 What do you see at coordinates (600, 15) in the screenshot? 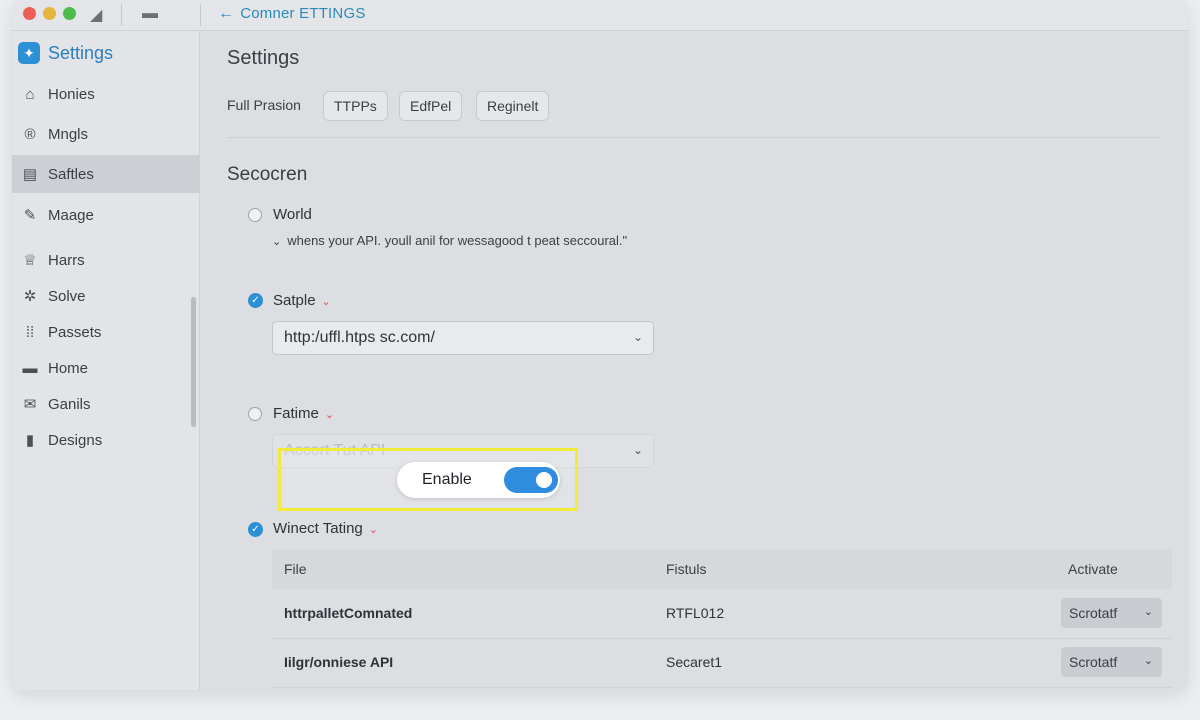
I see `title-bar: ◢ ▬ ← Comner ETTINGS` at bounding box center [600, 15].